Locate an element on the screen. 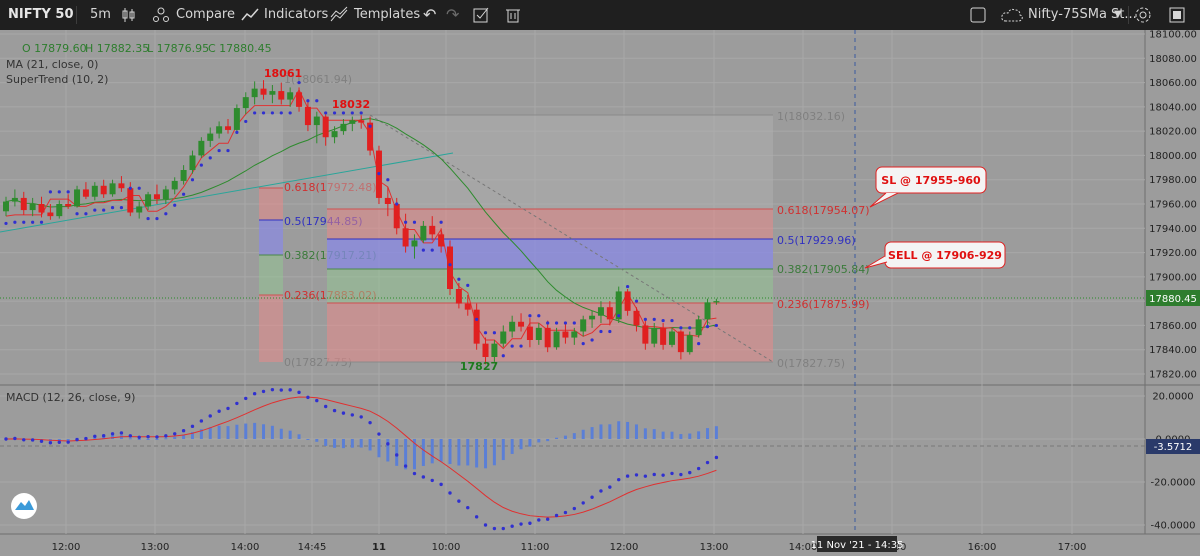 The height and width of the screenshot is (556, 1200). indicators-button: Indicators is located at coordinates (296, 15).